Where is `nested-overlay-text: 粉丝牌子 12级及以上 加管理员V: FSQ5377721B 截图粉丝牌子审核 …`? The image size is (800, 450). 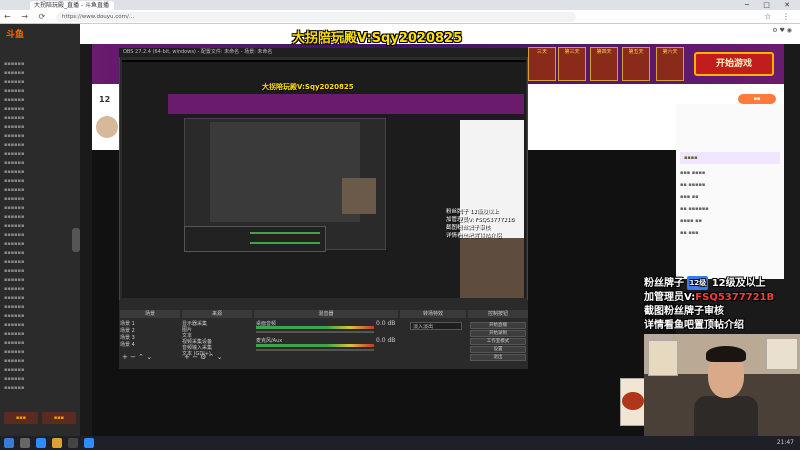
nested-overlay-text: 粉丝牌子 12级及以上 加管理员V: FSQ5377721B 截图粉丝牌子审核 … is located at coordinates (480, 224).